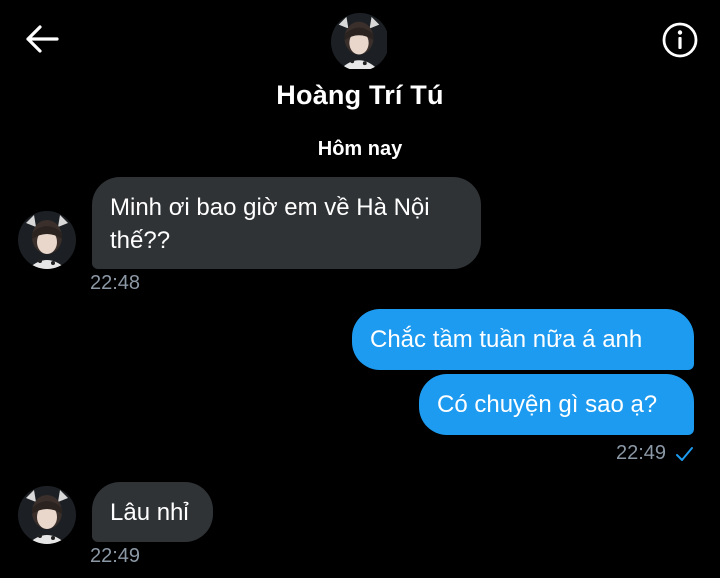  Describe the element at coordinates (684, 456) in the screenshot. I see `check-icon` at that location.